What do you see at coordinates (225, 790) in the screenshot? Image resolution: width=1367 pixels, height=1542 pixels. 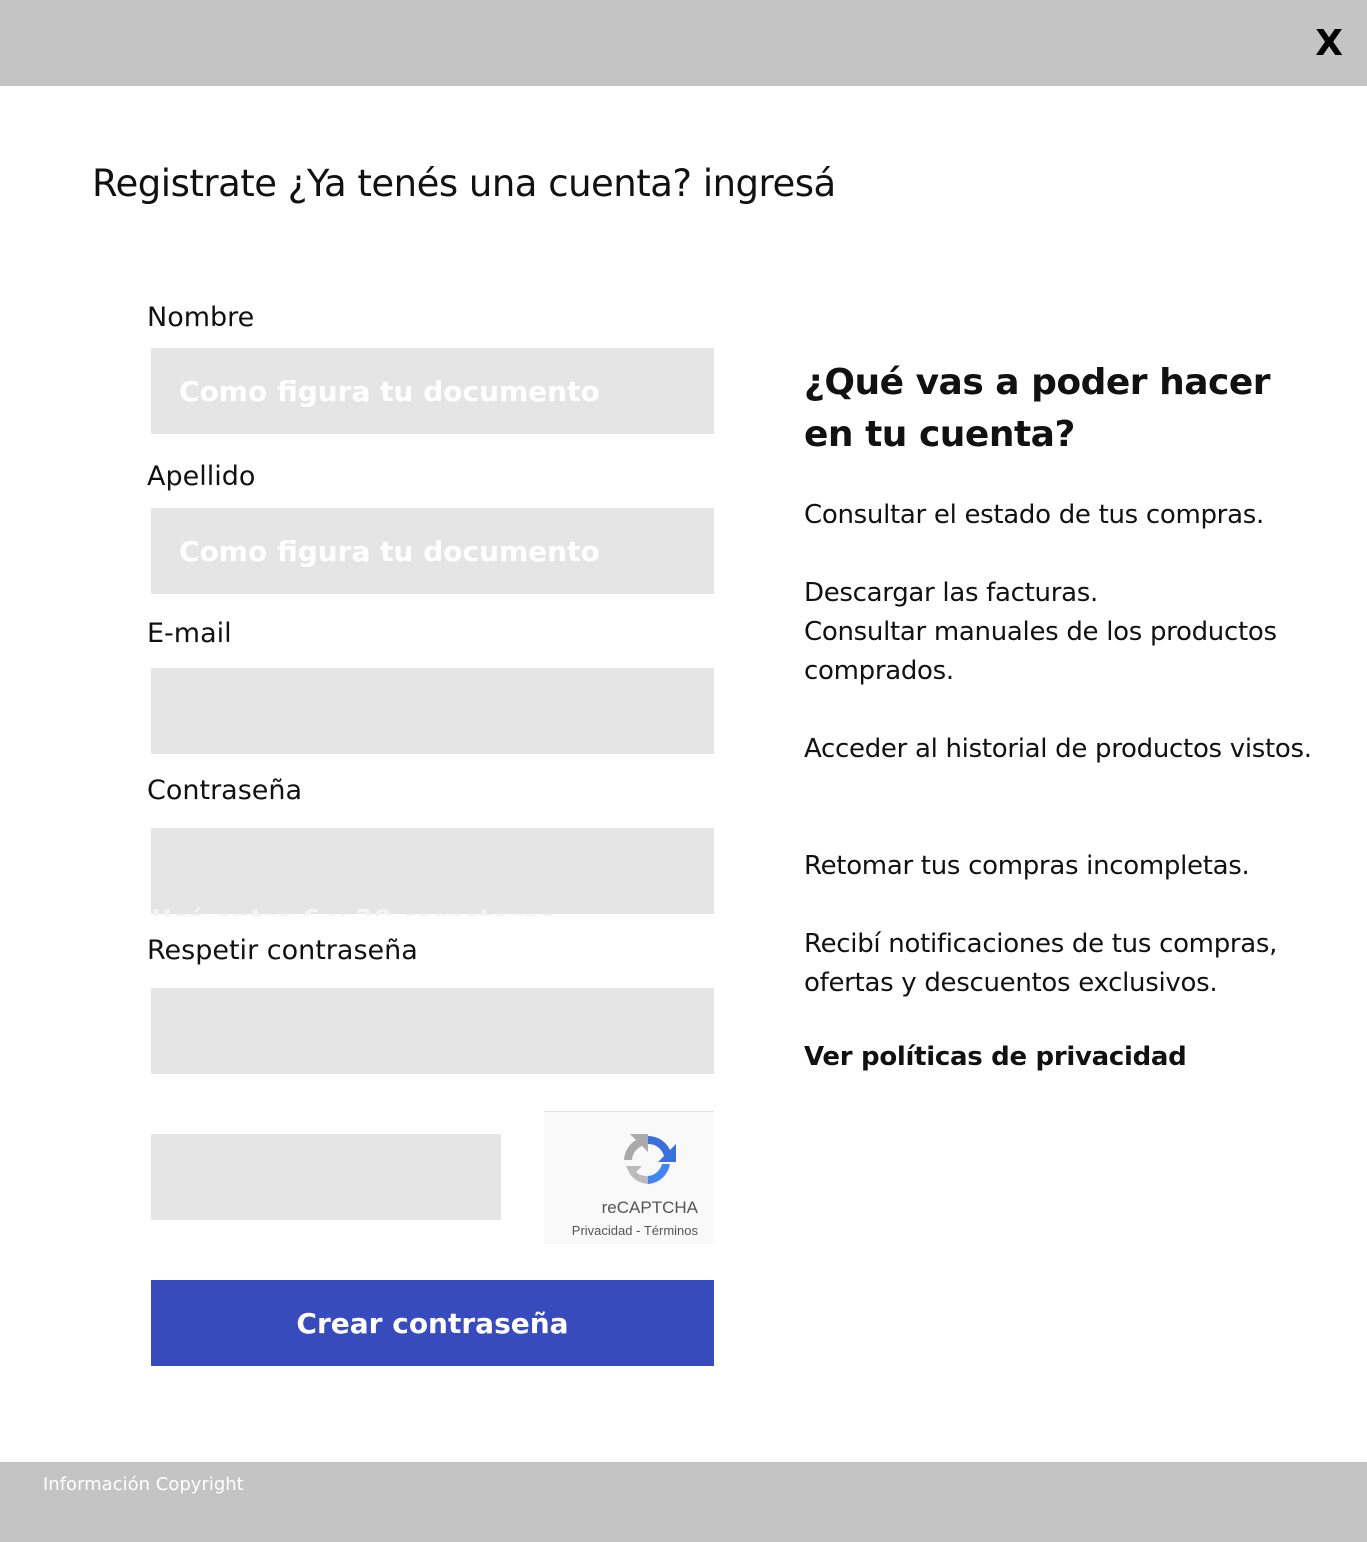 I see `password-label: Contraseña` at bounding box center [225, 790].